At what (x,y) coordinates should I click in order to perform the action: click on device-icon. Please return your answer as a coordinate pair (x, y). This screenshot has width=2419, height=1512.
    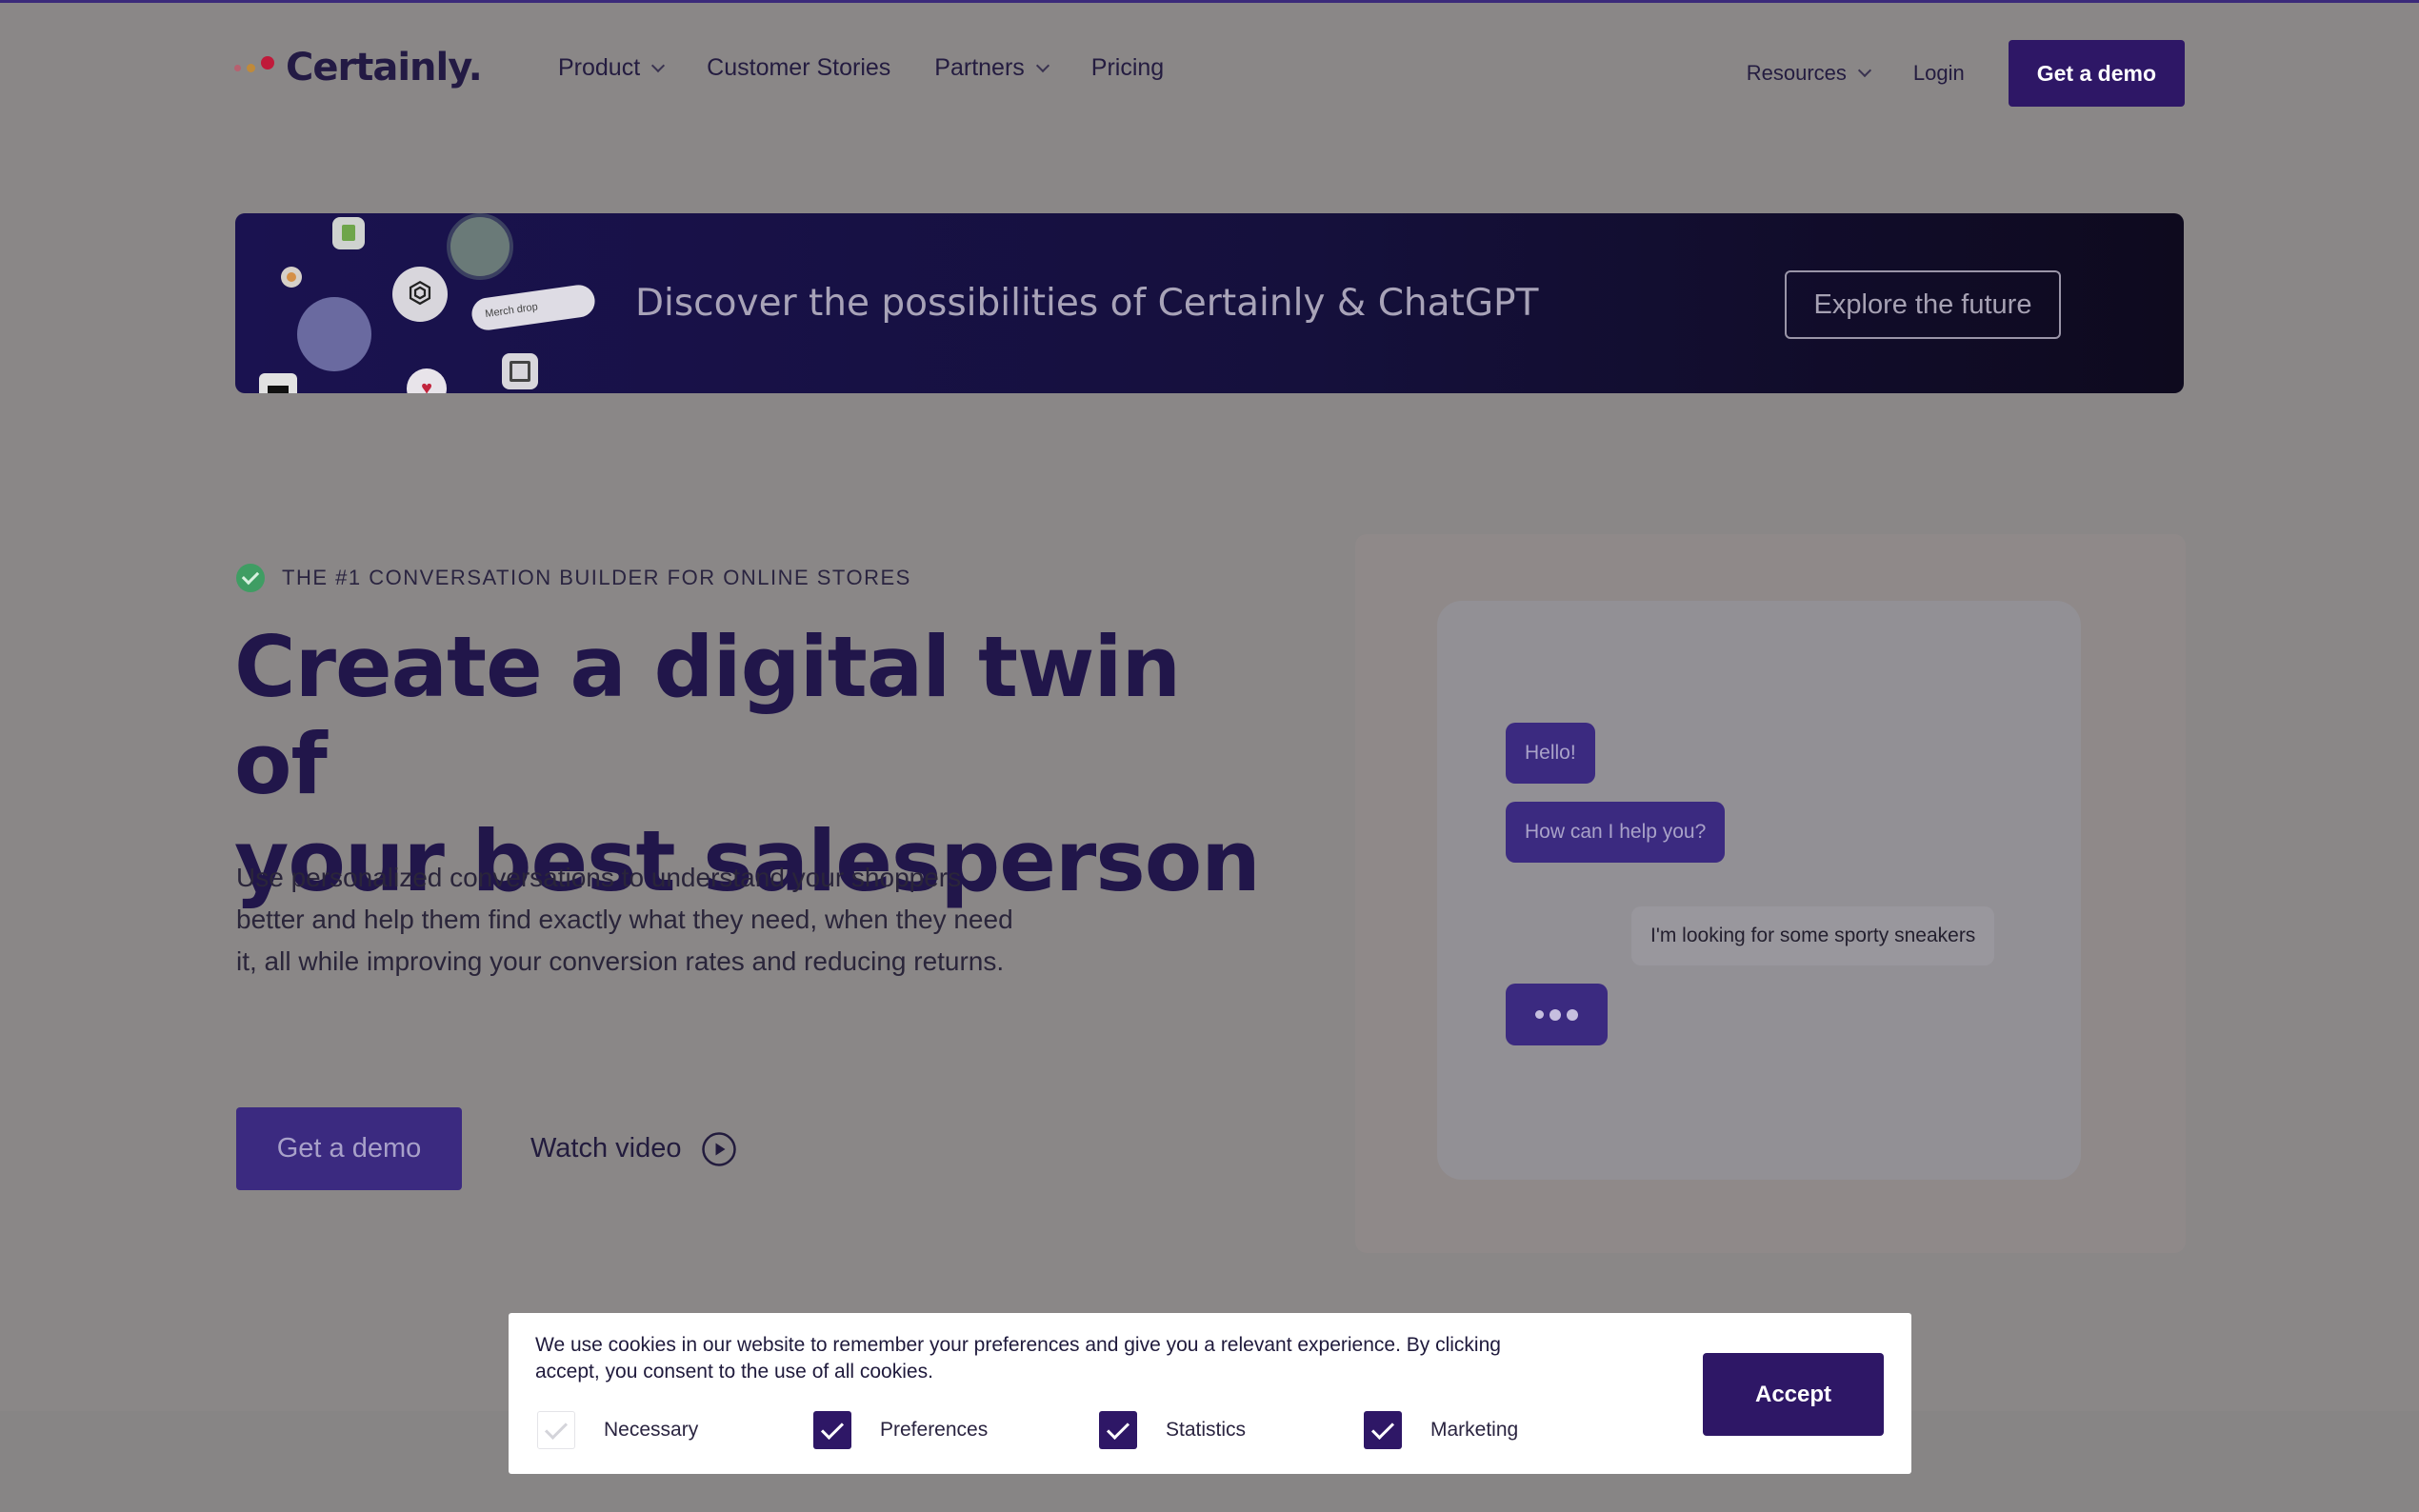
    Looking at the image, I should click on (278, 383).